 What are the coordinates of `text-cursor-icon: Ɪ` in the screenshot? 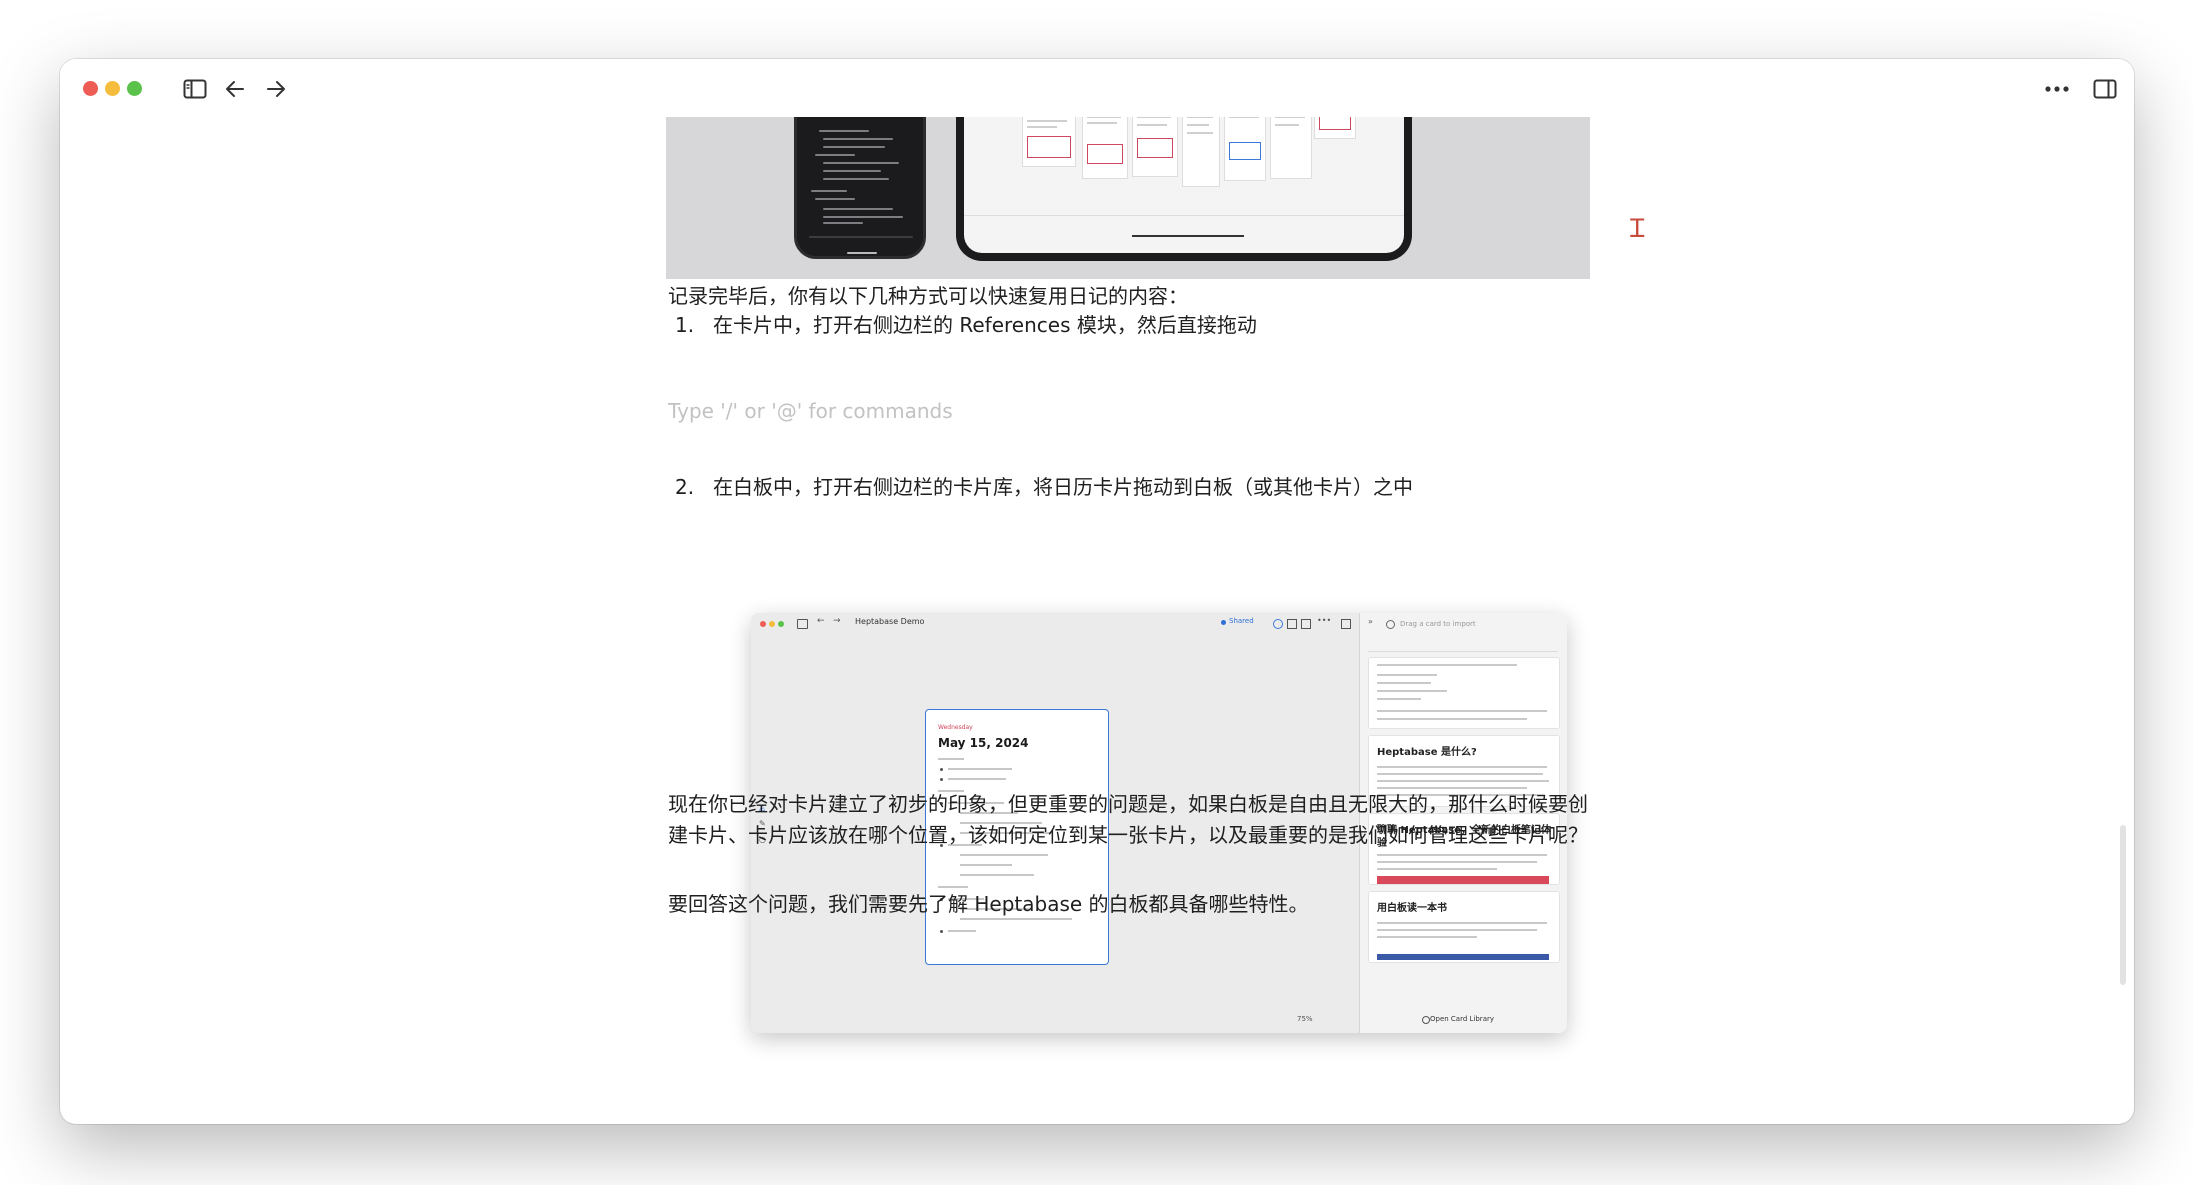 It's located at (1637, 229).